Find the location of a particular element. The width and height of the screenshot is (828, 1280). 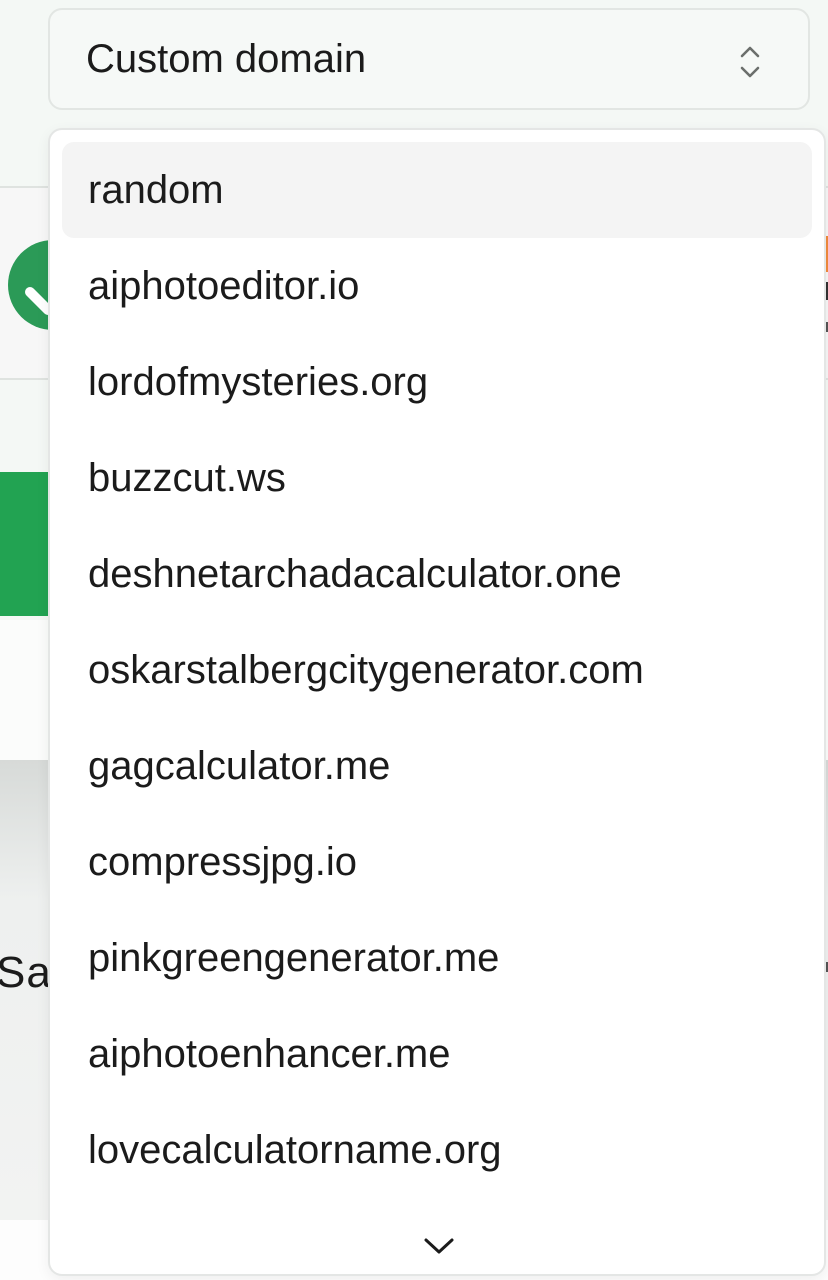

domain-select: Custom domain is located at coordinates (429, 59).